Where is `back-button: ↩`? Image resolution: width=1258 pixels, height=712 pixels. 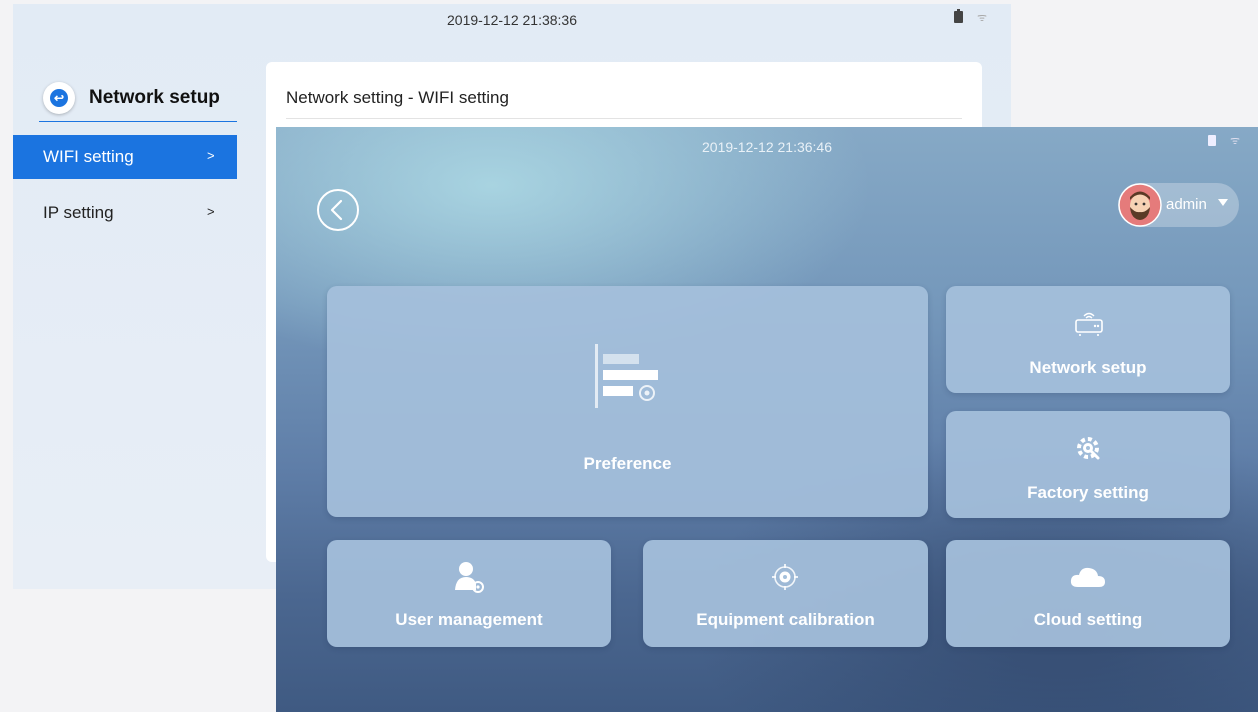
back-button: ↩ is located at coordinates (59, 98).